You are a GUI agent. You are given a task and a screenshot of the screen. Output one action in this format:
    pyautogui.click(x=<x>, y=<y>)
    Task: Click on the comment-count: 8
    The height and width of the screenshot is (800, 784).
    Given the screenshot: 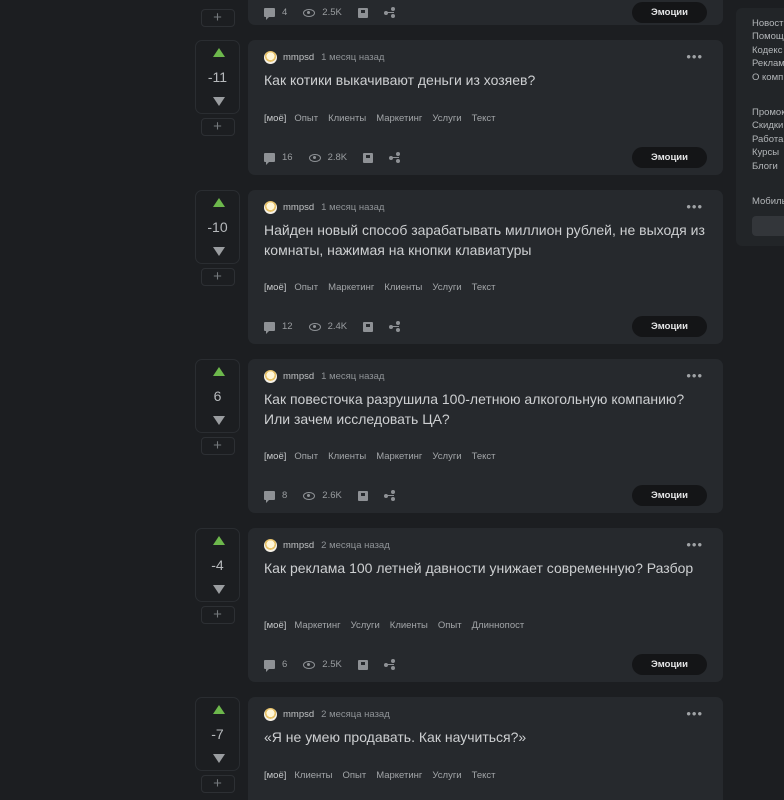 What is the action you would take?
    pyautogui.click(x=284, y=495)
    